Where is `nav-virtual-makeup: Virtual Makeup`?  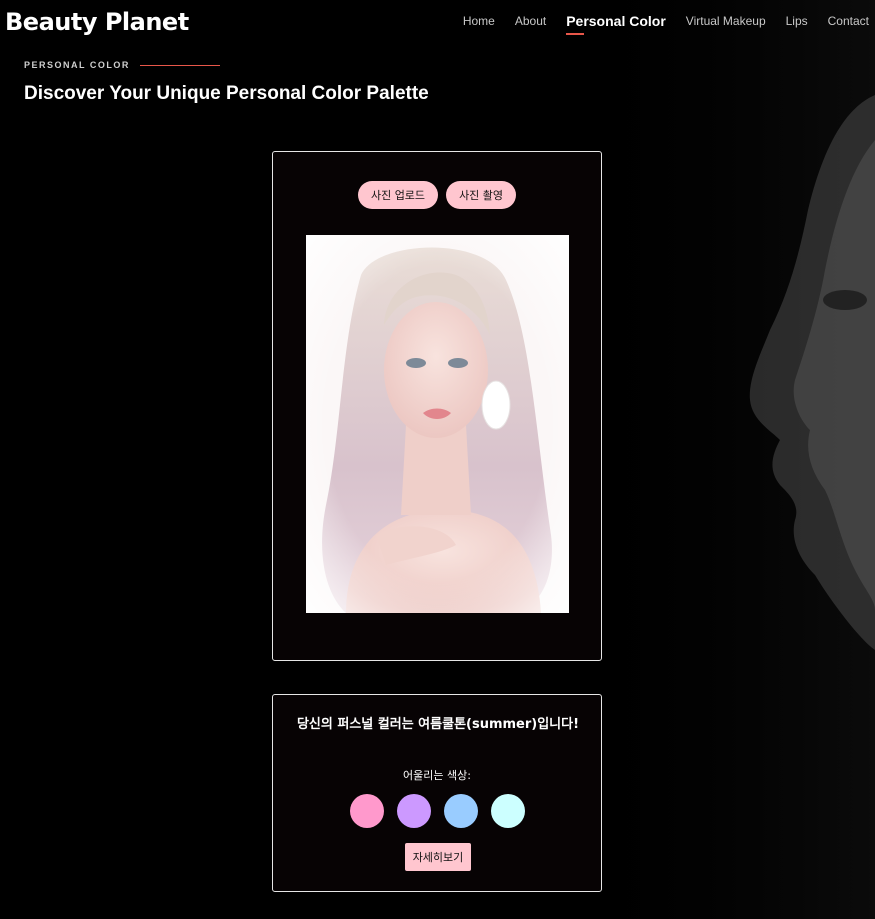
nav-virtual-makeup: Virtual Makeup is located at coordinates (726, 21).